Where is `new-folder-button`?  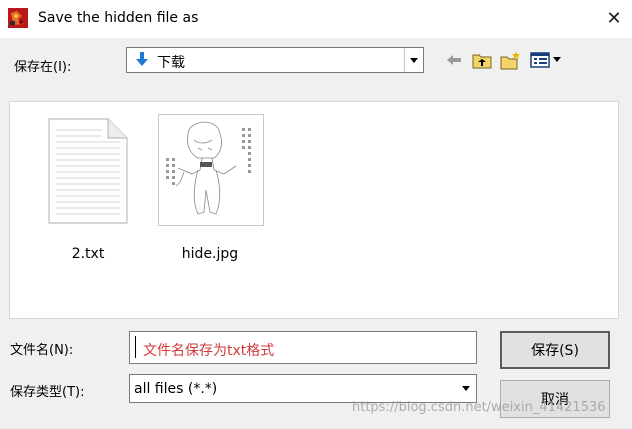 new-folder-button is located at coordinates (511, 60).